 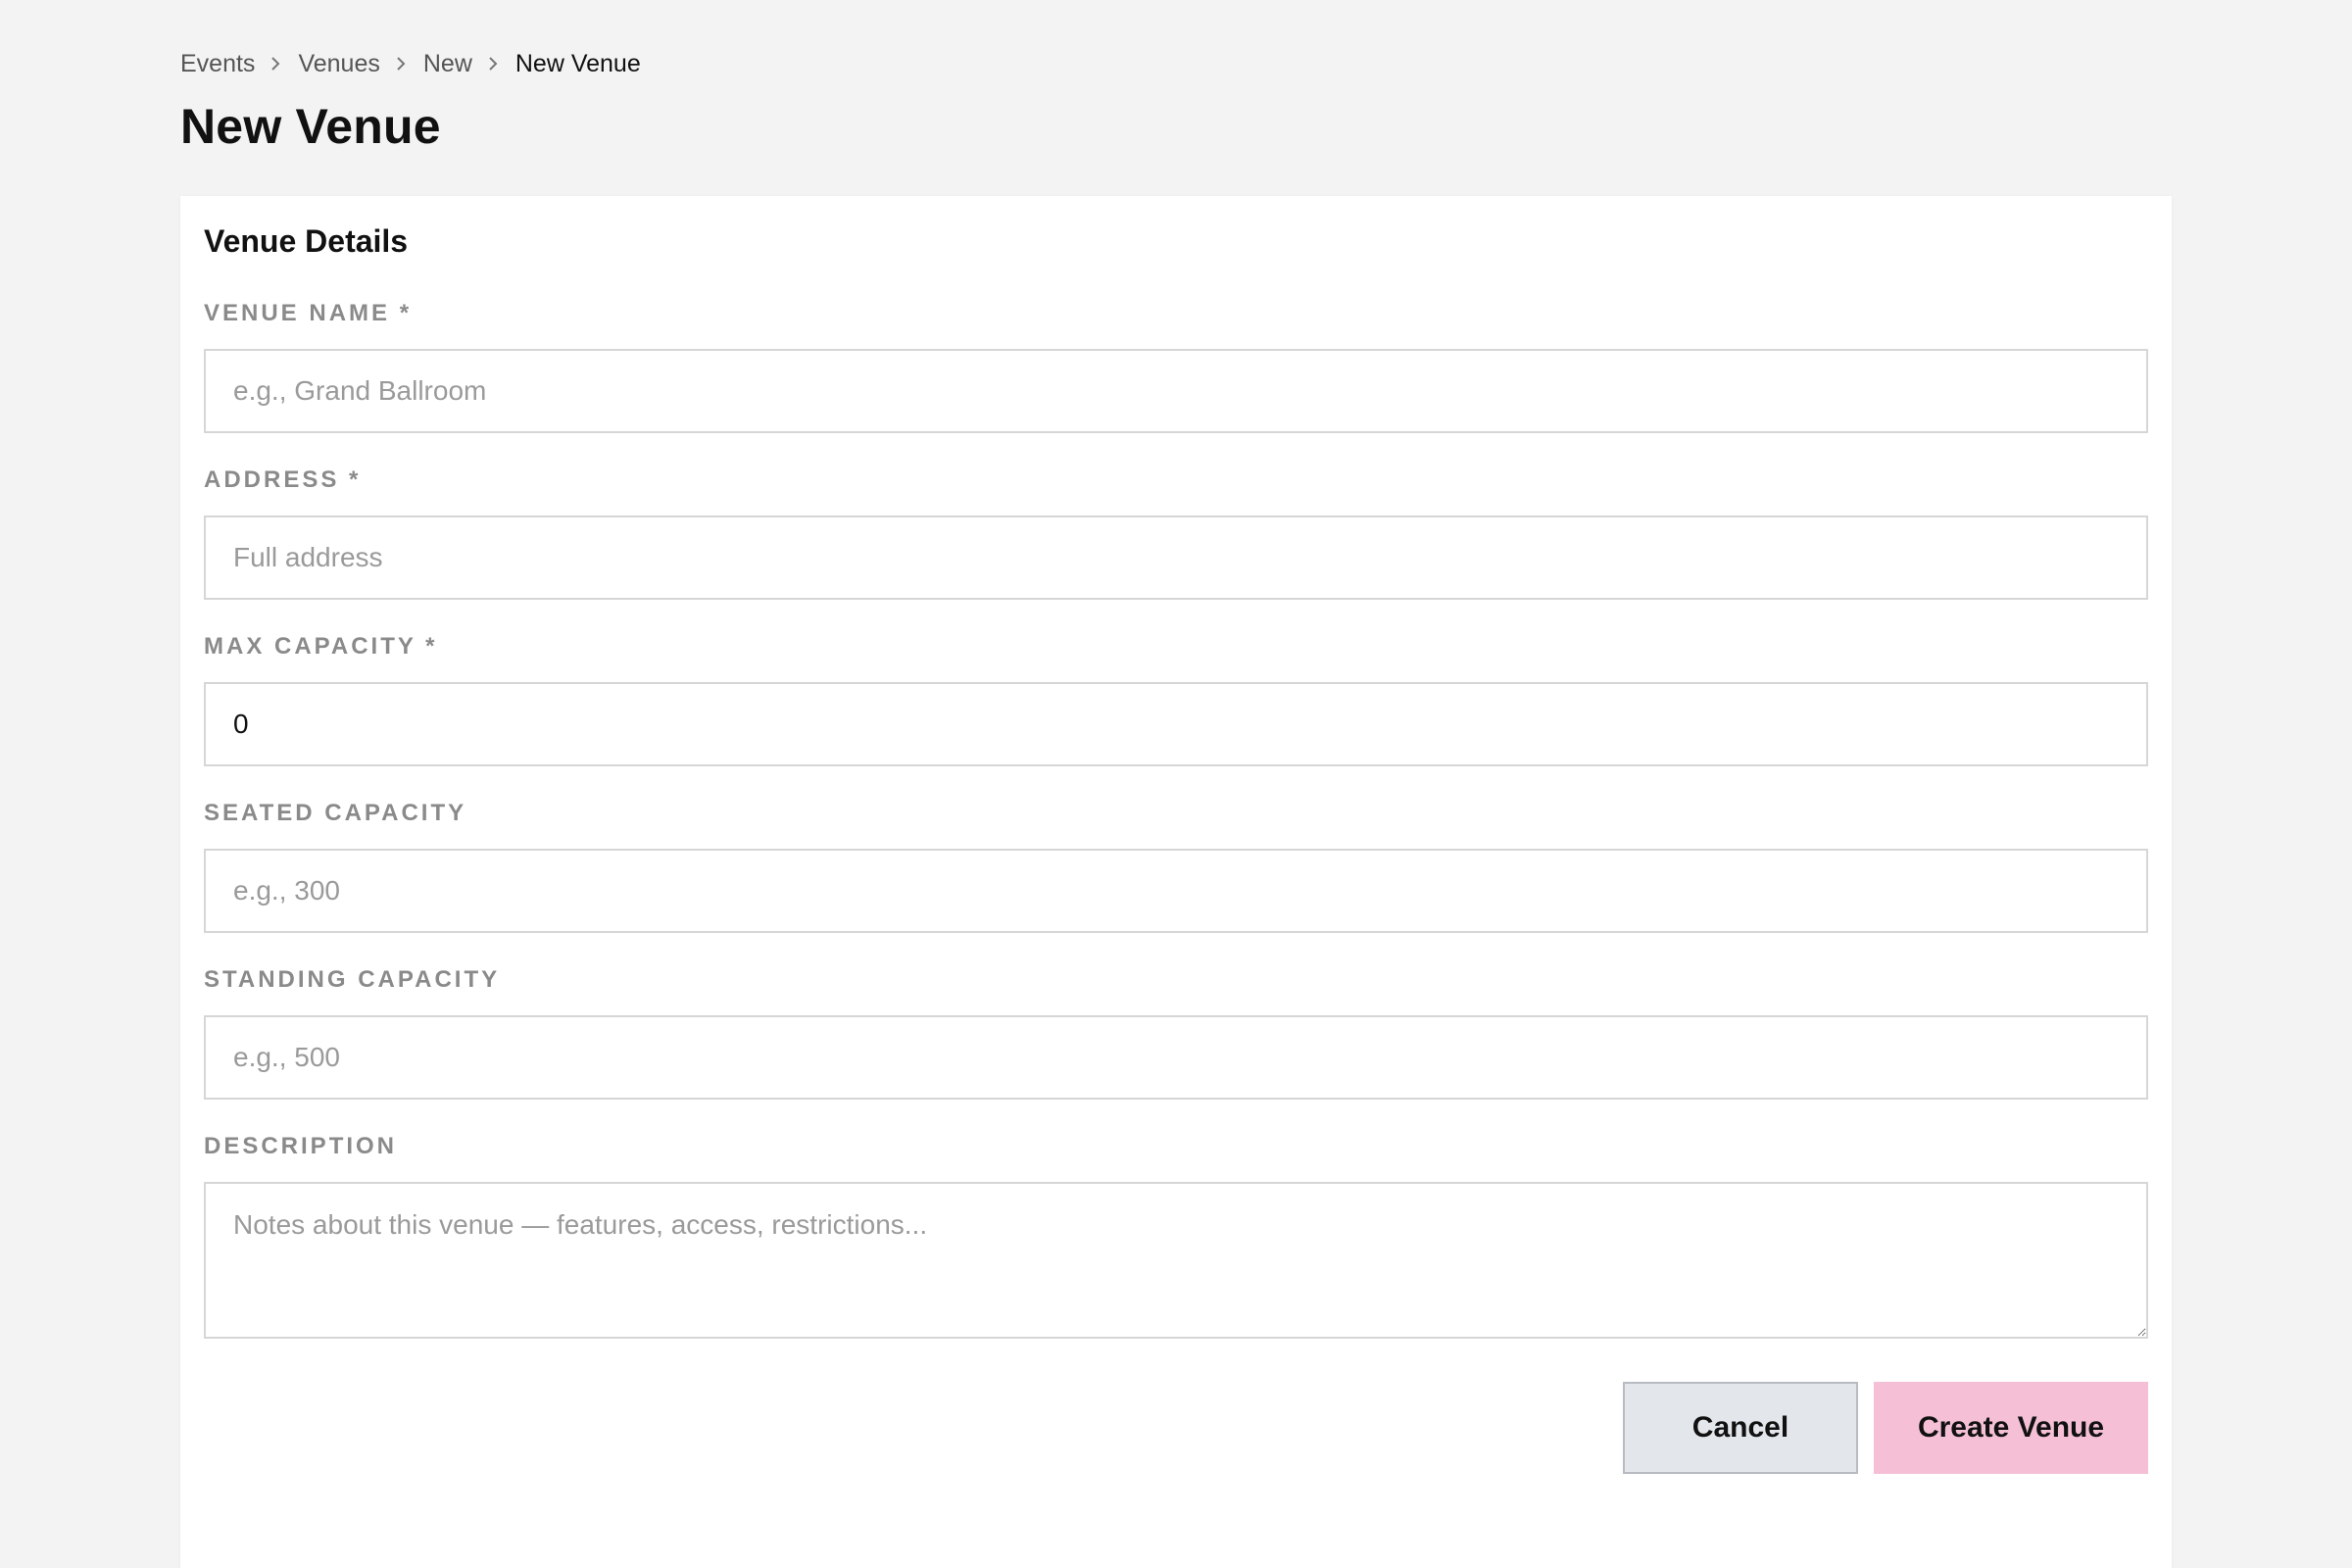 What do you see at coordinates (338, 64) in the screenshot?
I see `breadcrumb-item-venues: Venues` at bounding box center [338, 64].